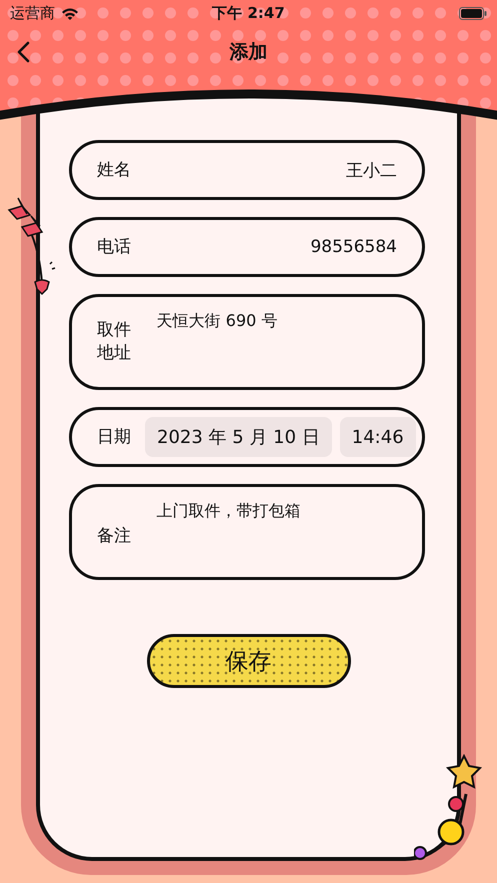 Image resolution: width=497 pixels, height=883 pixels. I want to click on date-picker: 2023 年 5 月 10 日, so click(238, 437).